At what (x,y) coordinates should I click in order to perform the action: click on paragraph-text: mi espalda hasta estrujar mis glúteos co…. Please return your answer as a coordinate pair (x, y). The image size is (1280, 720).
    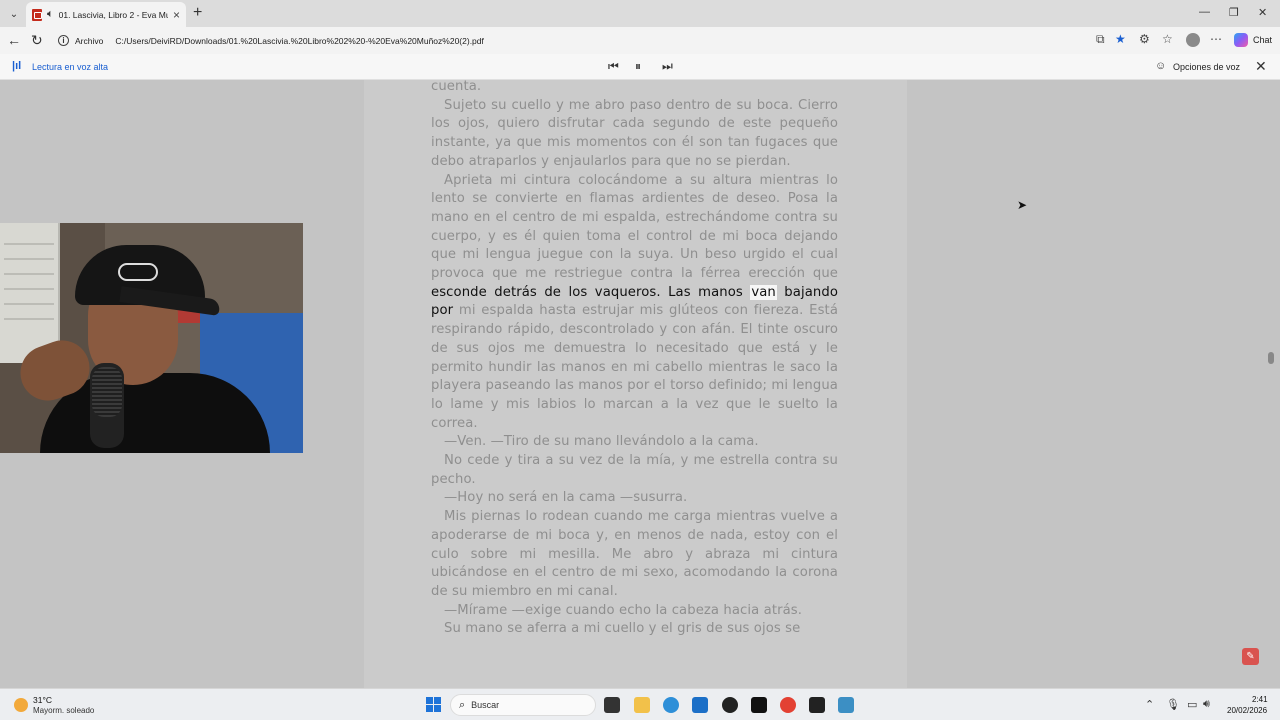
    Looking at the image, I should click on (634, 367).